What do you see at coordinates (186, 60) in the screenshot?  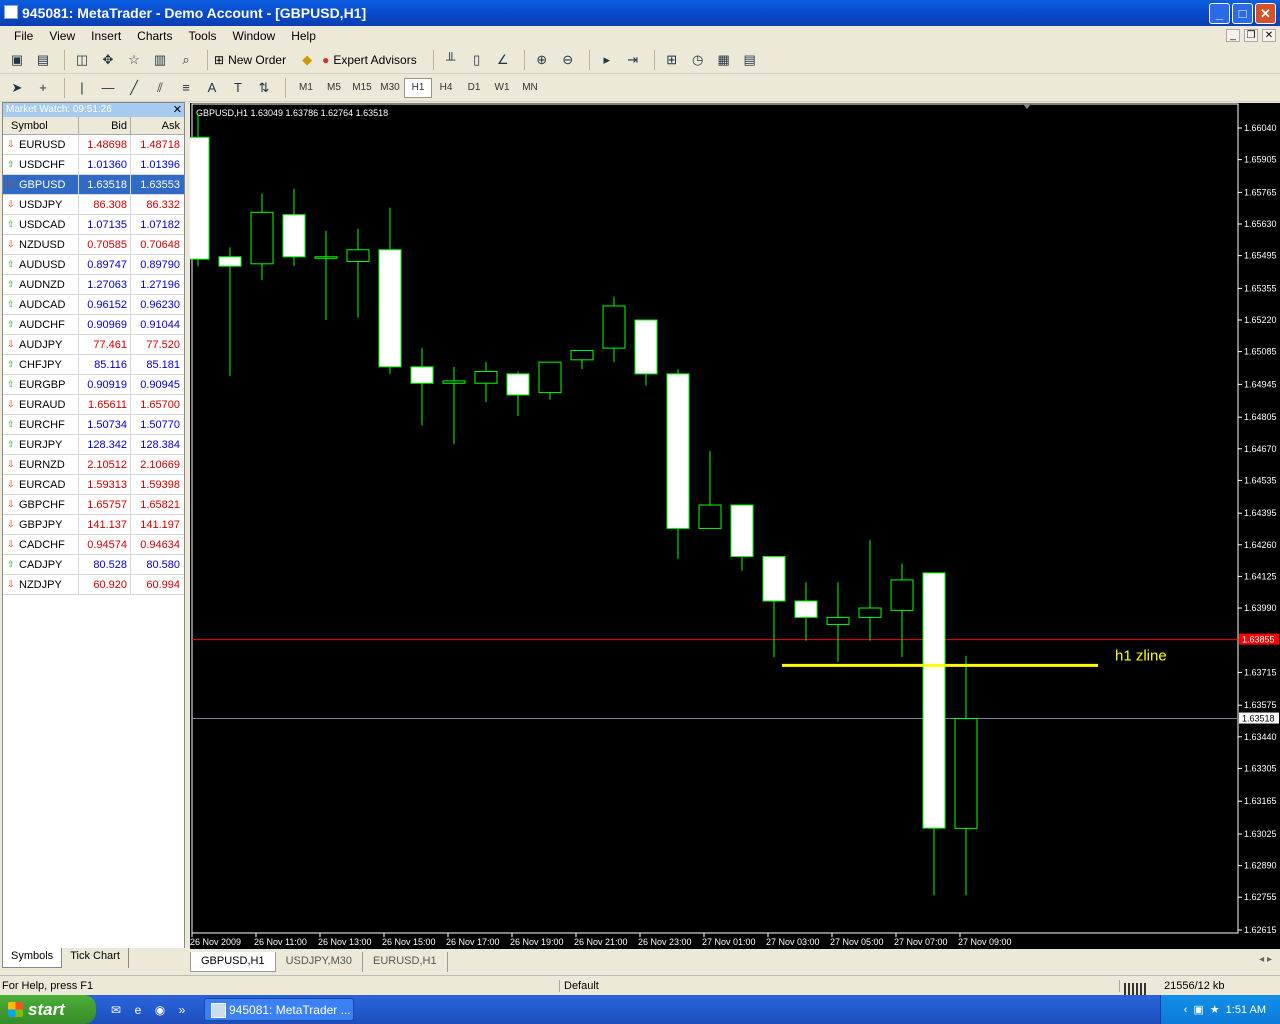 I see `strategy-tester-icon: ⌕` at bounding box center [186, 60].